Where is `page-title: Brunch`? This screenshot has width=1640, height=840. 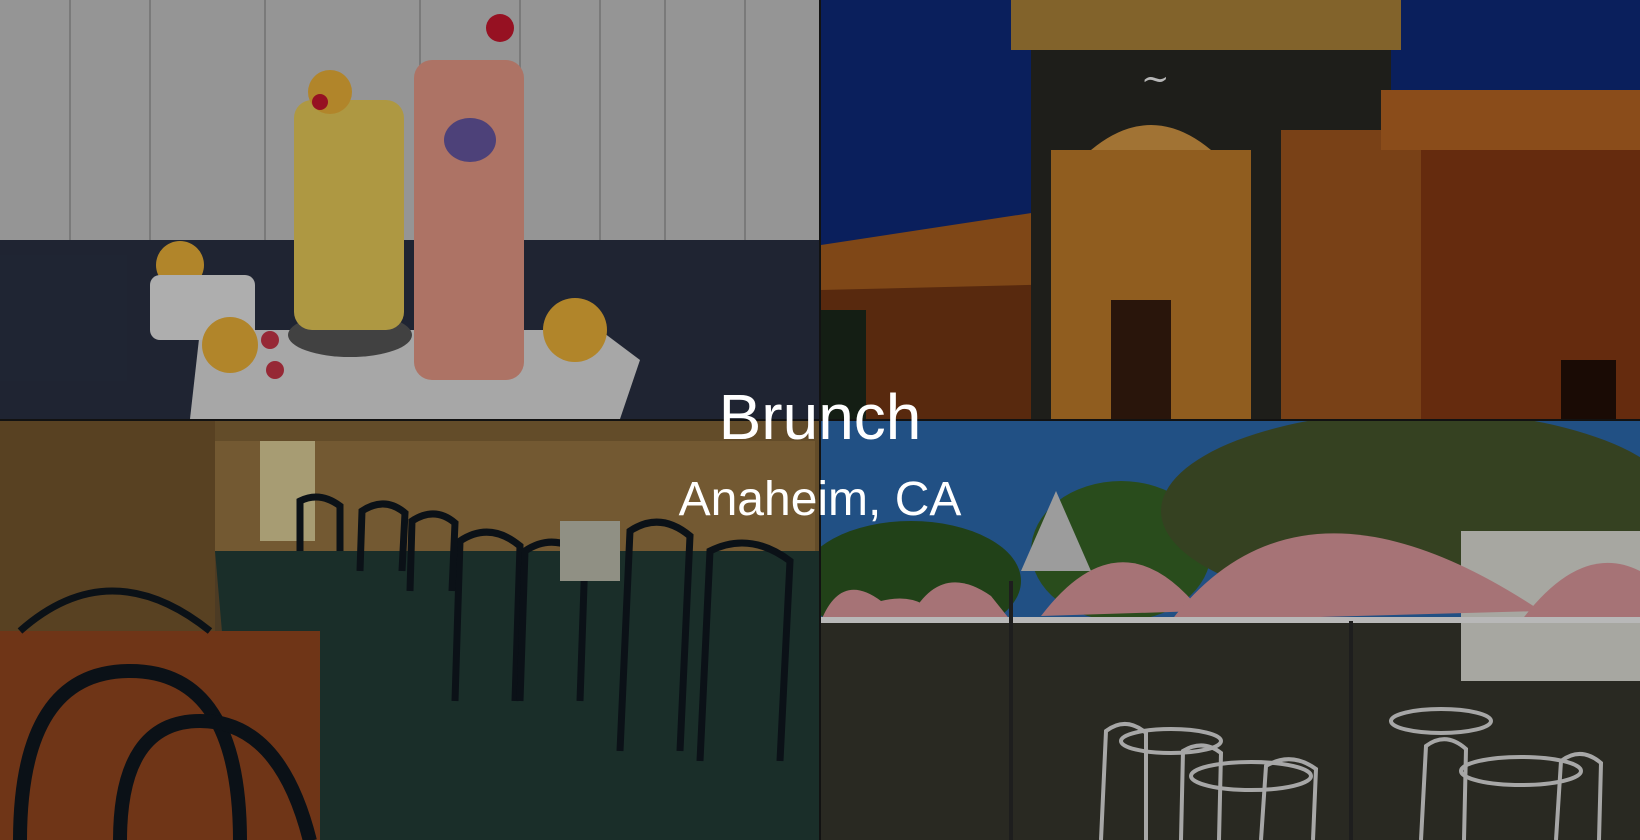 page-title: Brunch is located at coordinates (820, 417).